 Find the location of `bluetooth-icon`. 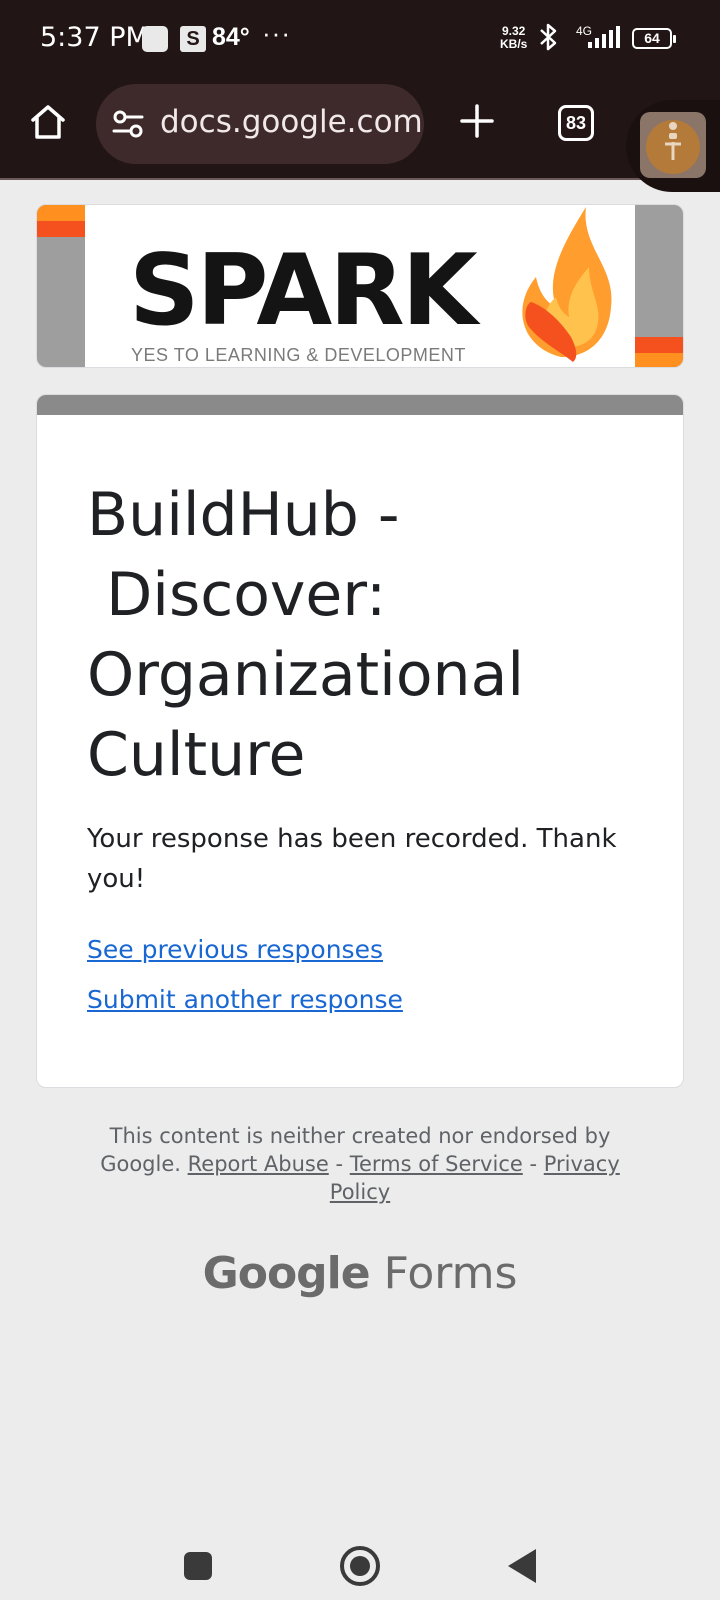

bluetooth-icon is located at coordinates (548, 37).